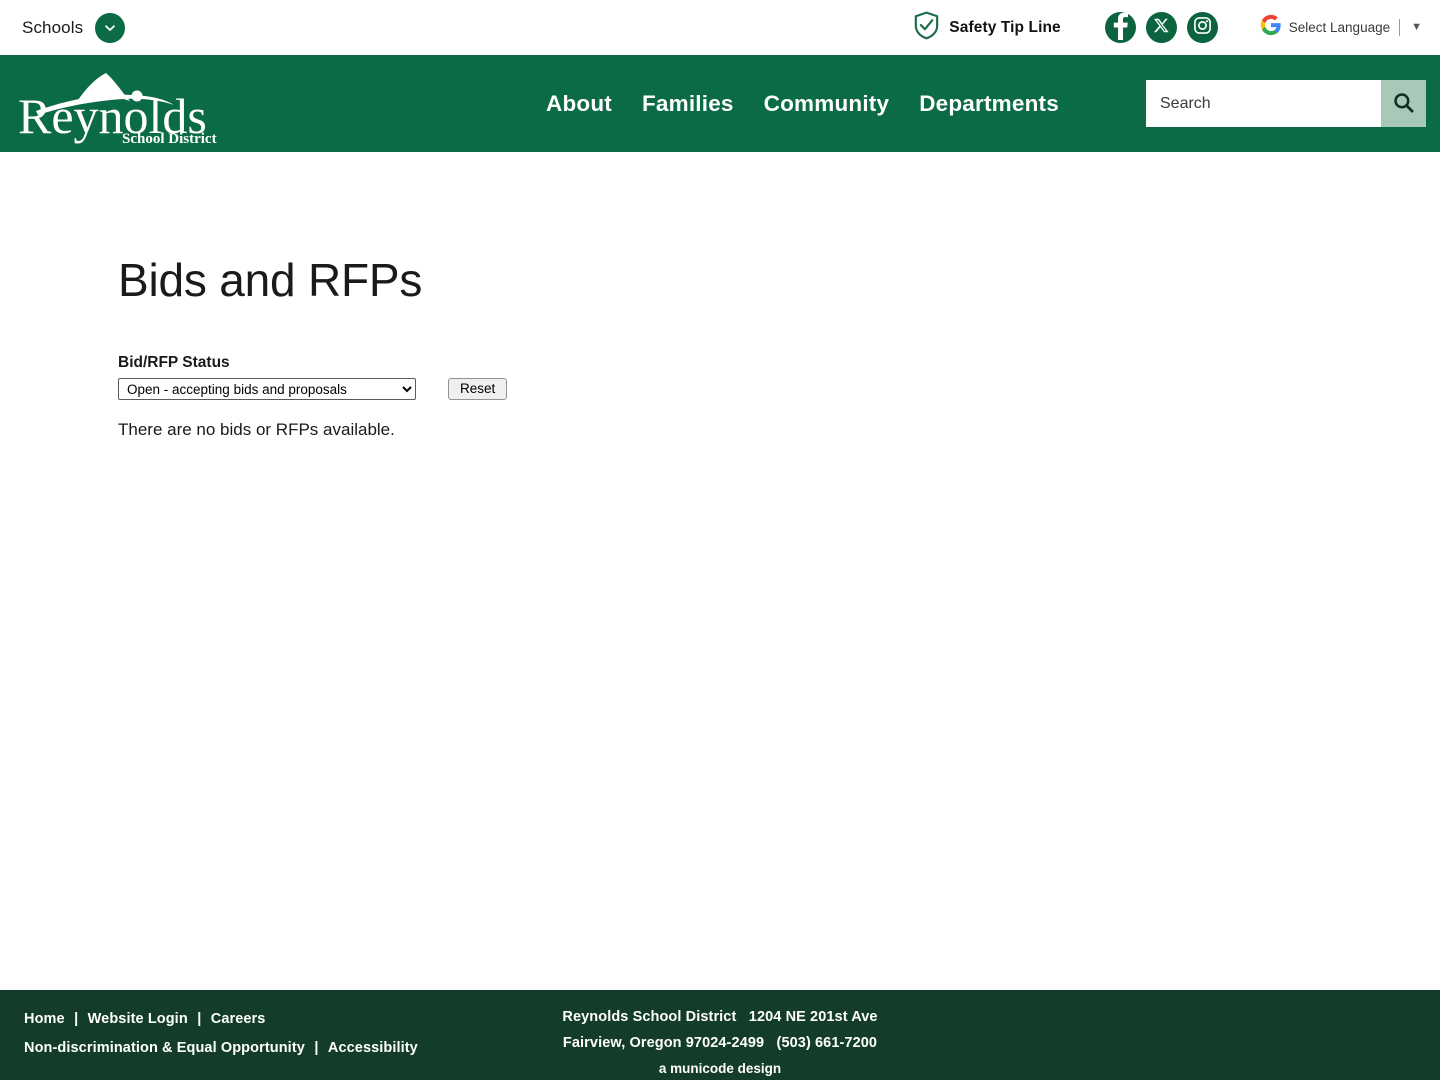  I want to click on facebook-icon, so click(1120, 28).